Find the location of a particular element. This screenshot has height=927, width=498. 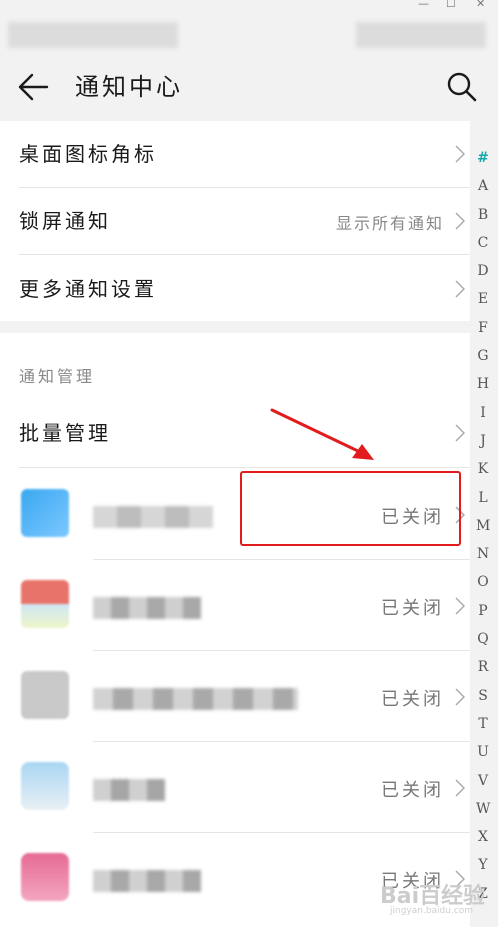

index-letter: G is located at coordinates (483, 356).